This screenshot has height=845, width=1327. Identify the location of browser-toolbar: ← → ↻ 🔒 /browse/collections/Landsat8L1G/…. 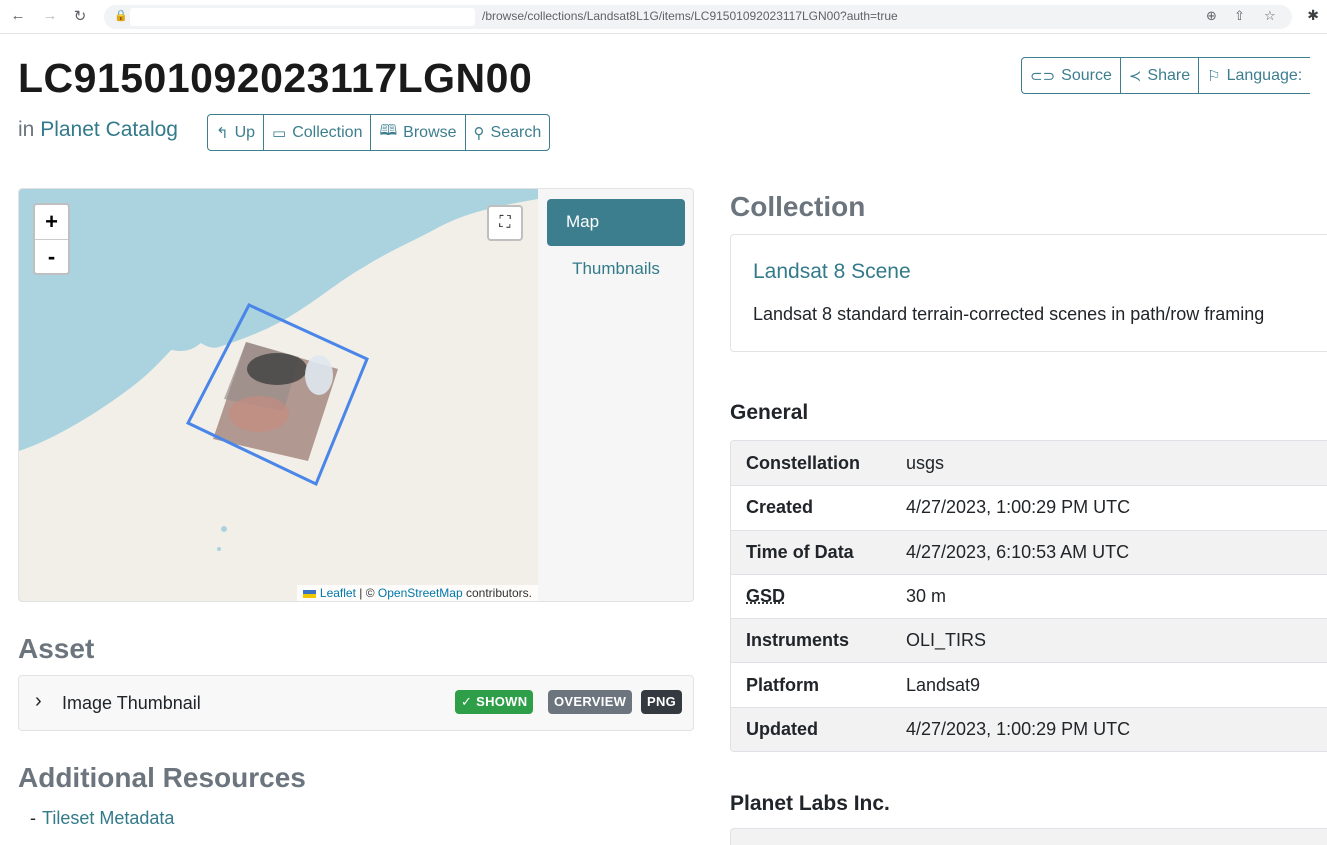
(663, 17).